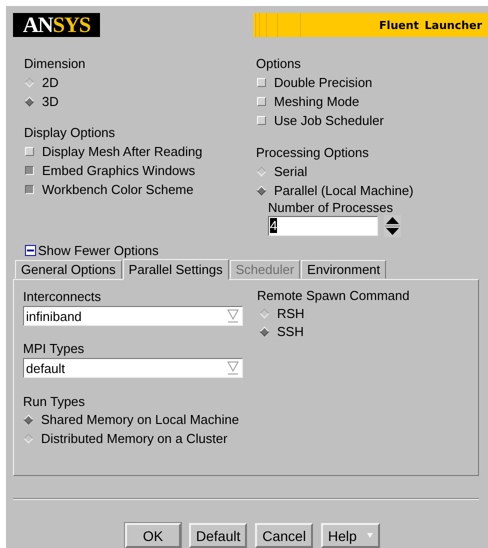  What do you see at coordinates (323, 82) in the screenshot?
I see `checkbox-label: Double Precision` at bounding box center [323, 82].